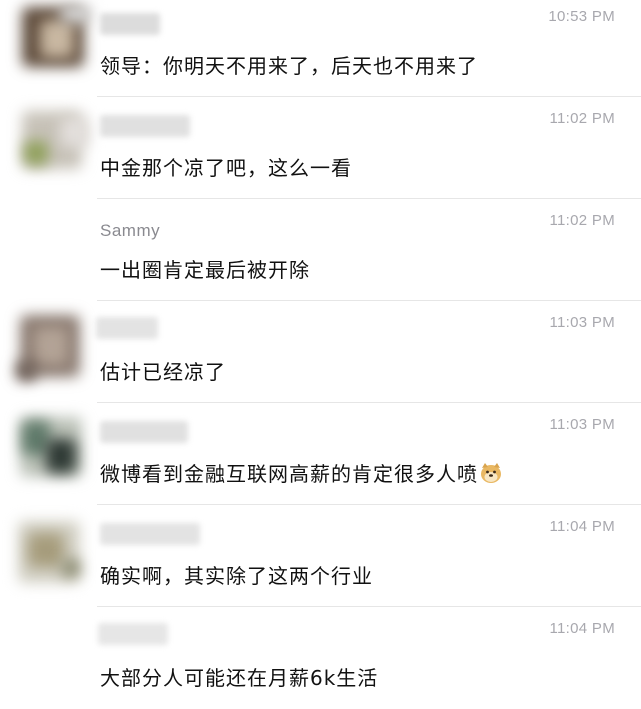 The width and height of the screenshot is (641, 709). What do you see at coordinates (320, 250) in the screenshot?
I see `chat-message: Sammy 11:02 PM 一出圈肯定最后被开除` at bounding box center [320, 250].